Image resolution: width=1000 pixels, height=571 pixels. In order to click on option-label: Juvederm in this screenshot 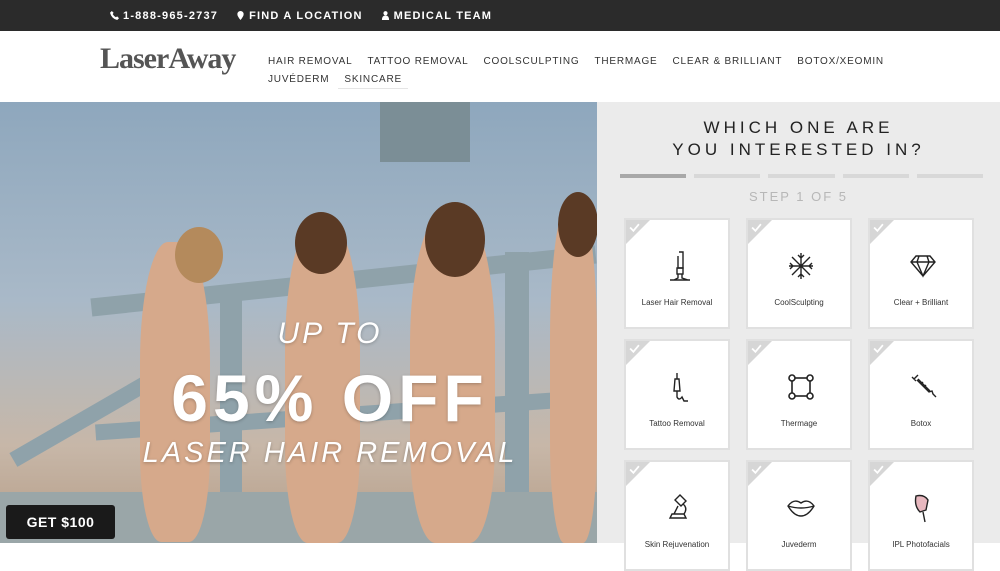, I will do `click(799, 544)`.